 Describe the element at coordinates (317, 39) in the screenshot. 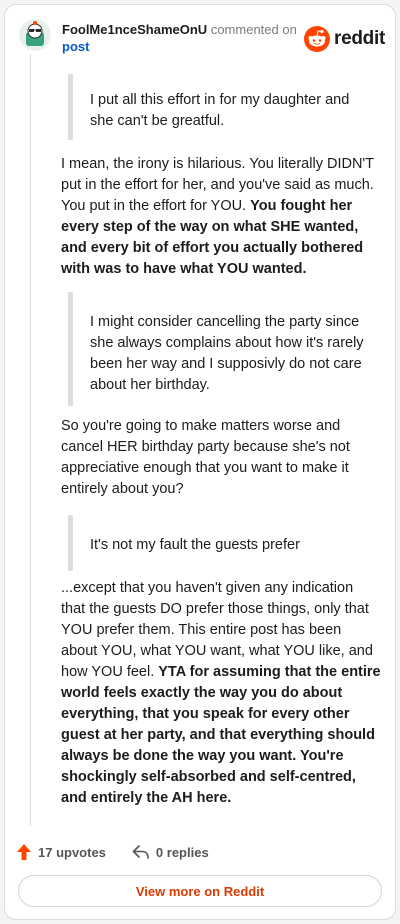

I see `reddit-logo-icon` at that location.